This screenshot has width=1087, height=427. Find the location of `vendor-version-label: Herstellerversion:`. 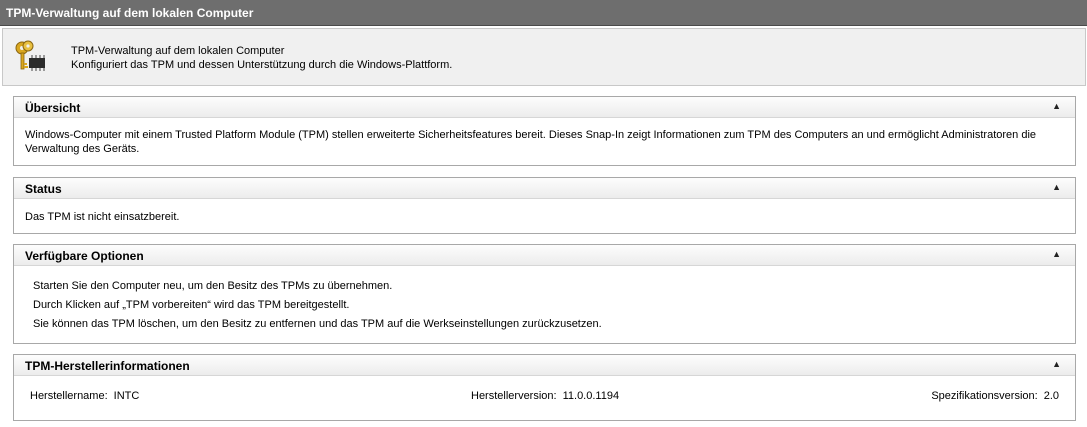

vendor-version-label: Herstellerversion: is located at coordinates (514, 396).